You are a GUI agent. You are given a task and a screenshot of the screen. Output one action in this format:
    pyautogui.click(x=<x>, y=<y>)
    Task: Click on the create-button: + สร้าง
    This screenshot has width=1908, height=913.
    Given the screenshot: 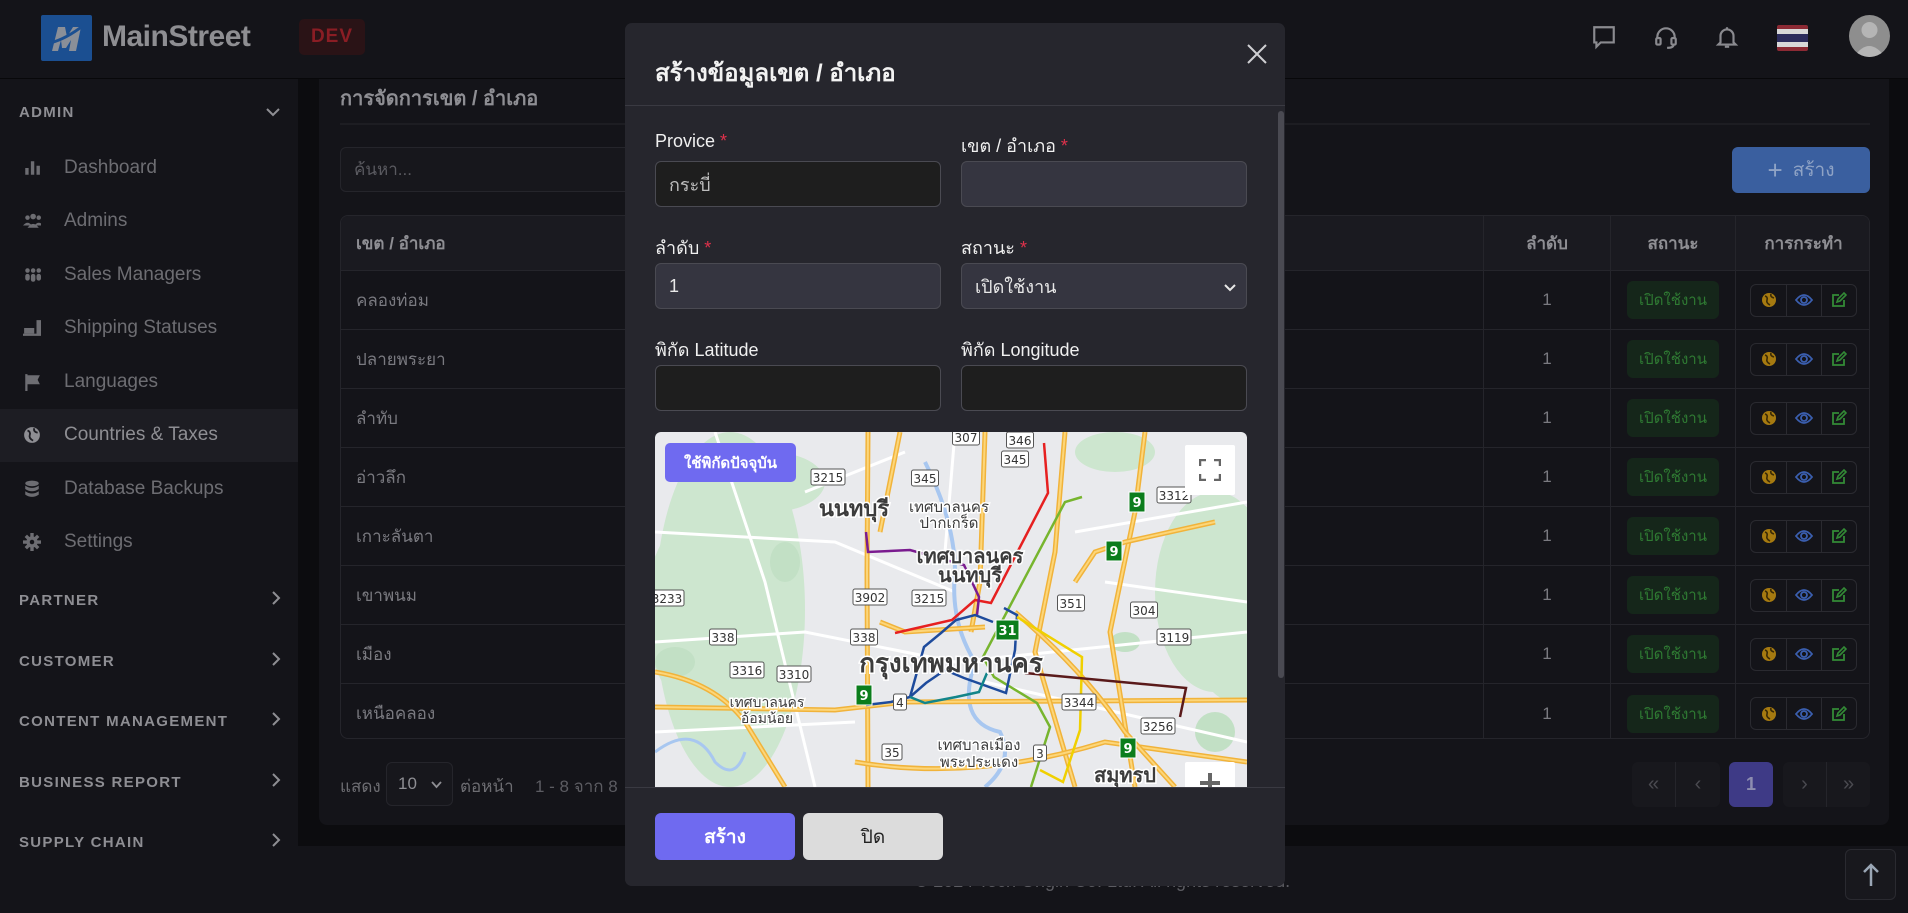 What is the action you would take?
    pyautogui.click(x=1801, y=170)
    